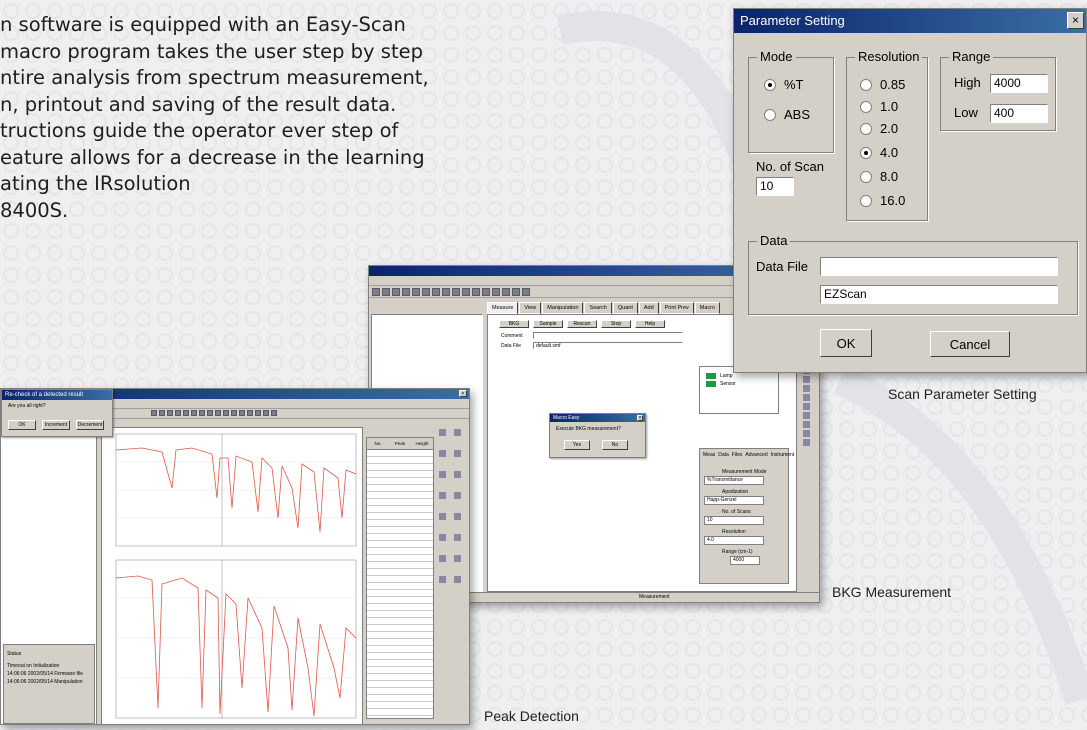  Describe the element at coordinates (232, 575) in the screenshot. I see `spectrum-chart-area` at that location.